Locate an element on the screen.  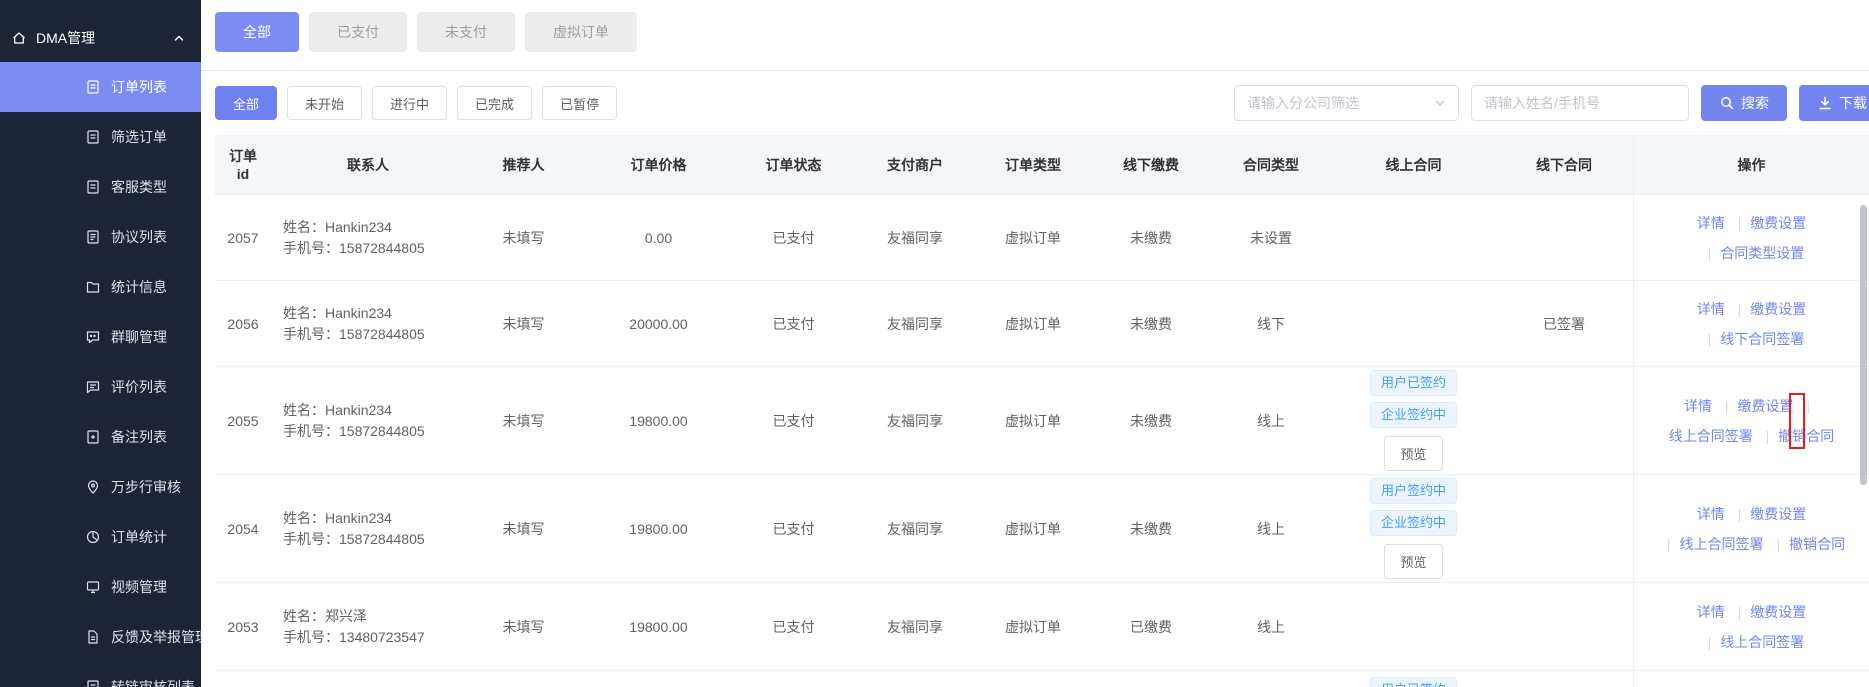
order-id: 2057 is located at coordinates (243, 237).